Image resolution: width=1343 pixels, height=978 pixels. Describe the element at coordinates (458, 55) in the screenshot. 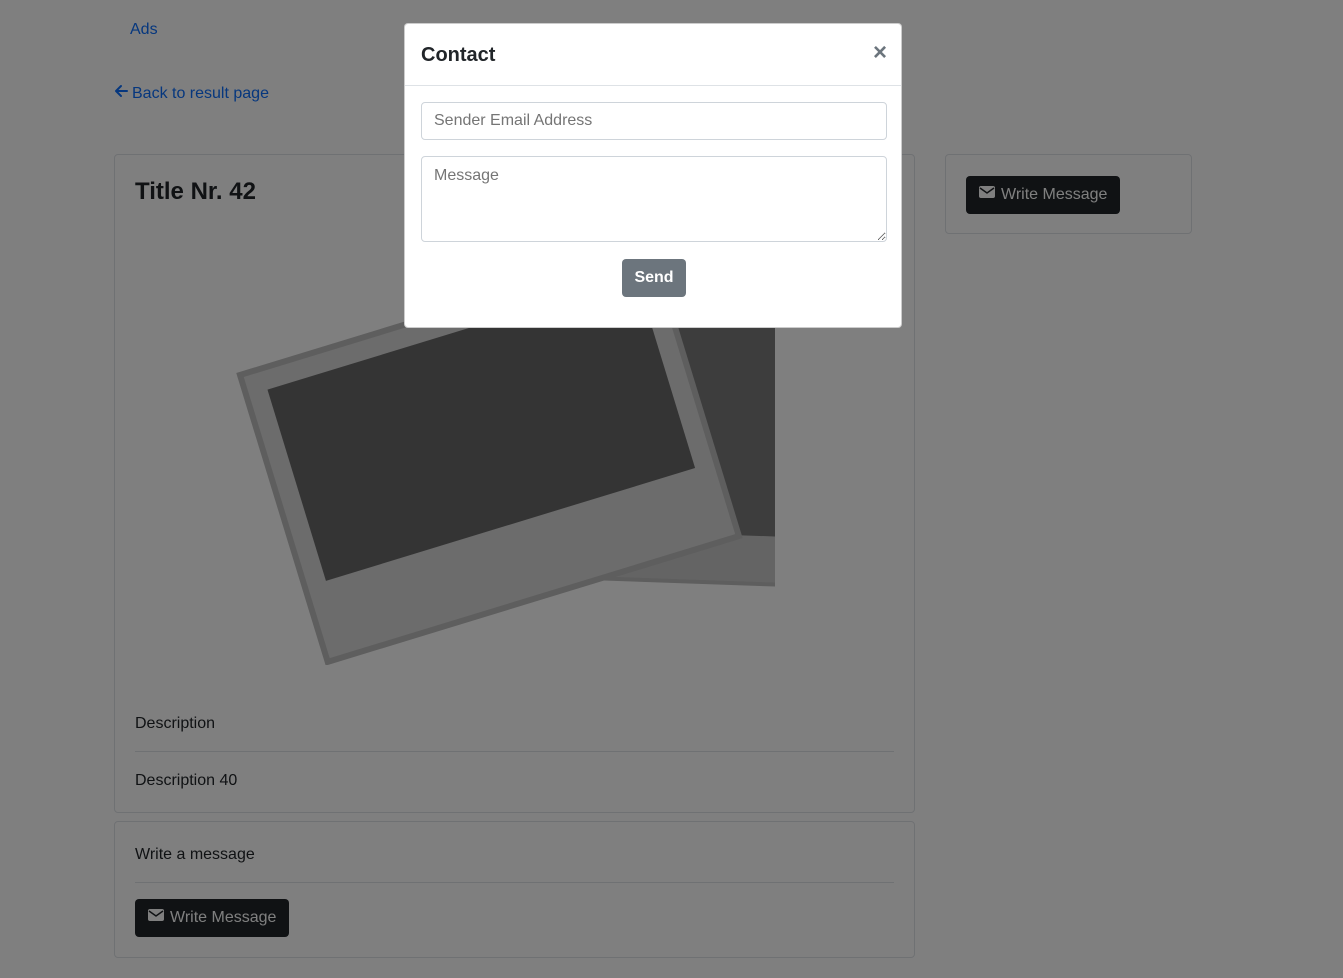

I see `modal-title: Contact` at that location.